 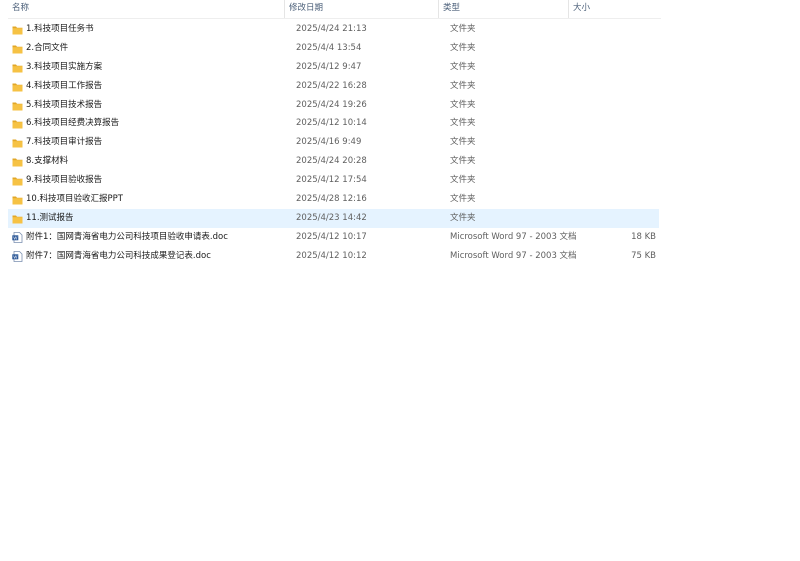 What do you see at coordinates (329, 142) in the screenshot?
I see `file-date-modified: 2025/4/16 9:49` at bounding box center [329, 142].